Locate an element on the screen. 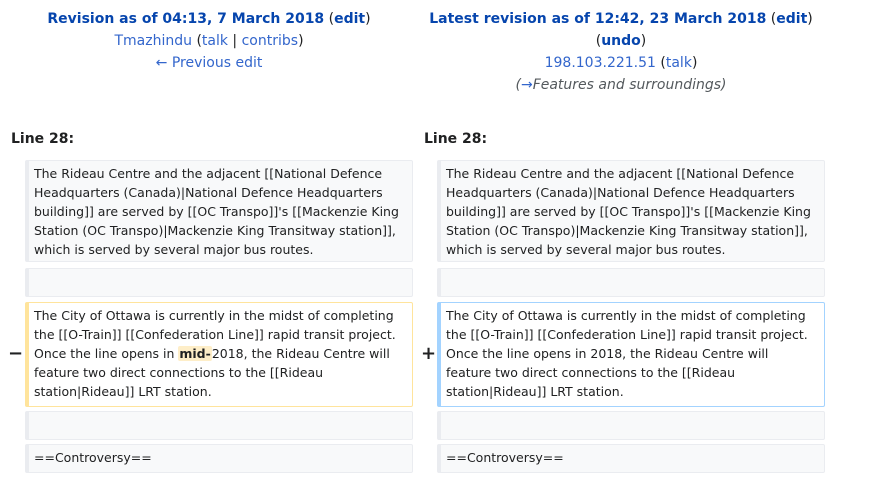 The image size is (874, 477). old-revision-user-row: Tmazhindu (talk | contribs) is located at coordinates (209, 41).